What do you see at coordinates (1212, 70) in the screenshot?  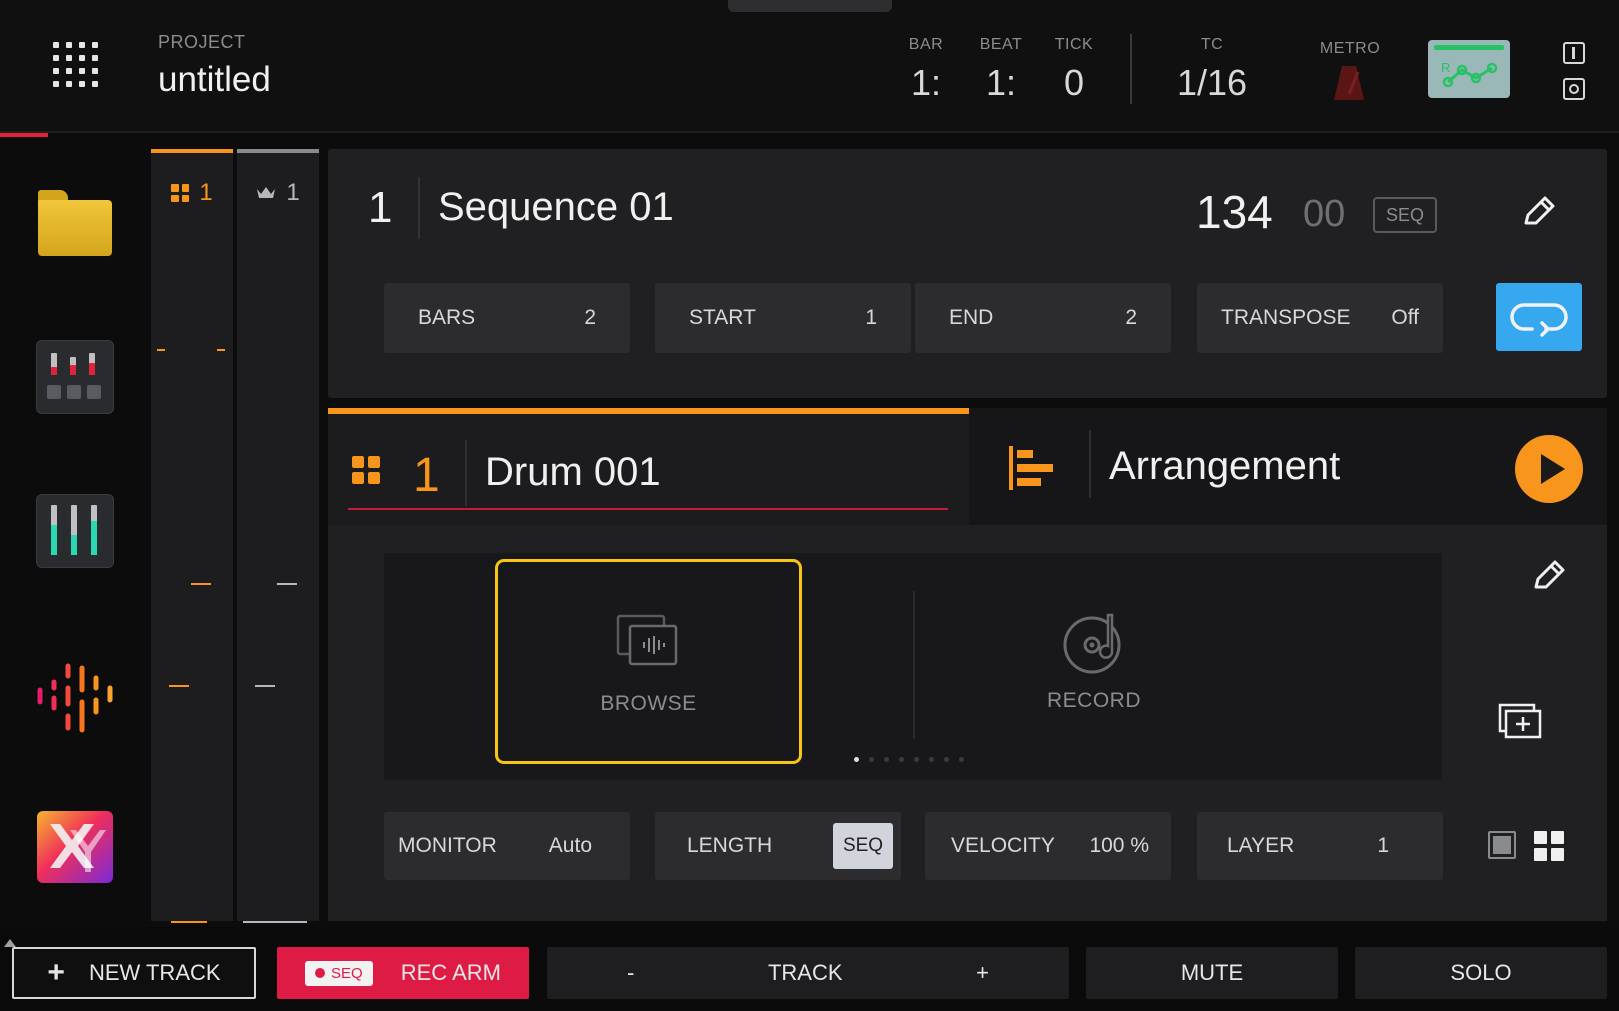 I see `tc-setting: TC 1/16` at bounding box center [1212, 70].